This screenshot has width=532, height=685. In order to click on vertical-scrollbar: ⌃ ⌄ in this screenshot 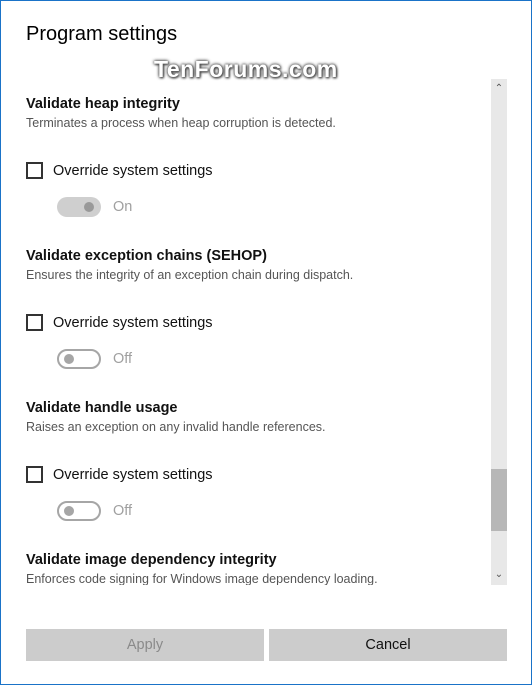, I will do `click(499, 332)`.